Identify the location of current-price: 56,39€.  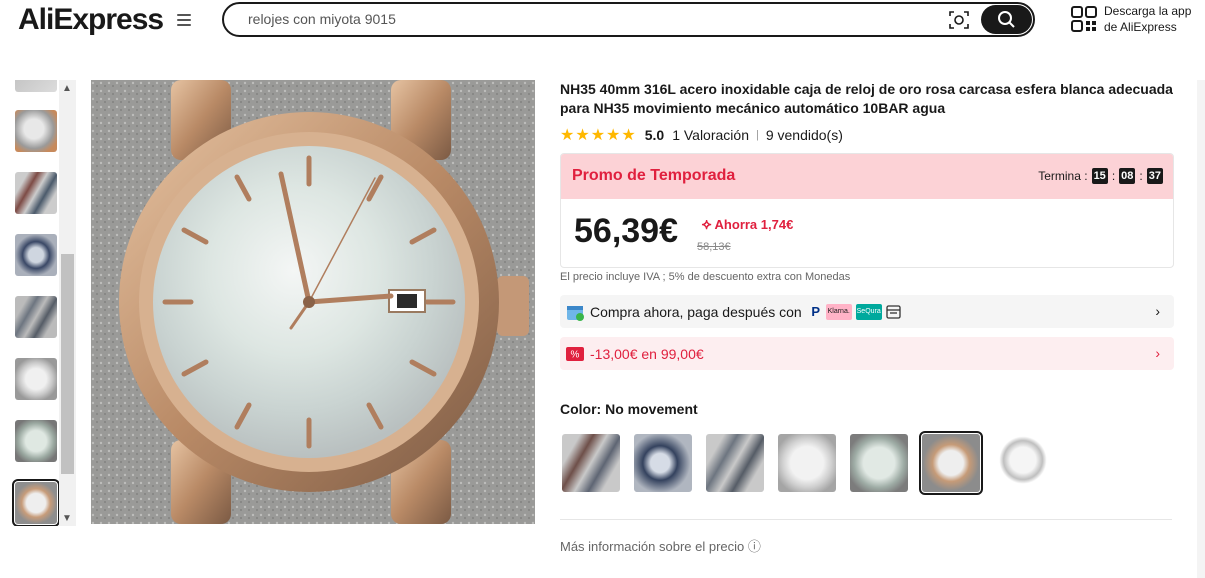
(626, 231).